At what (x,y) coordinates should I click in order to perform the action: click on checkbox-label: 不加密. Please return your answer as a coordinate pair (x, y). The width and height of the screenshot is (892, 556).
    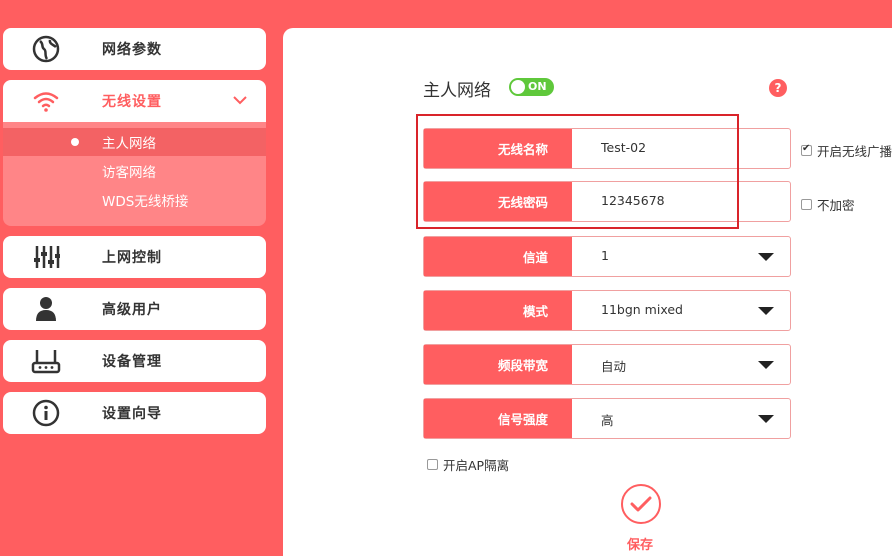
    Looking at the image, I should click on (836, 205).